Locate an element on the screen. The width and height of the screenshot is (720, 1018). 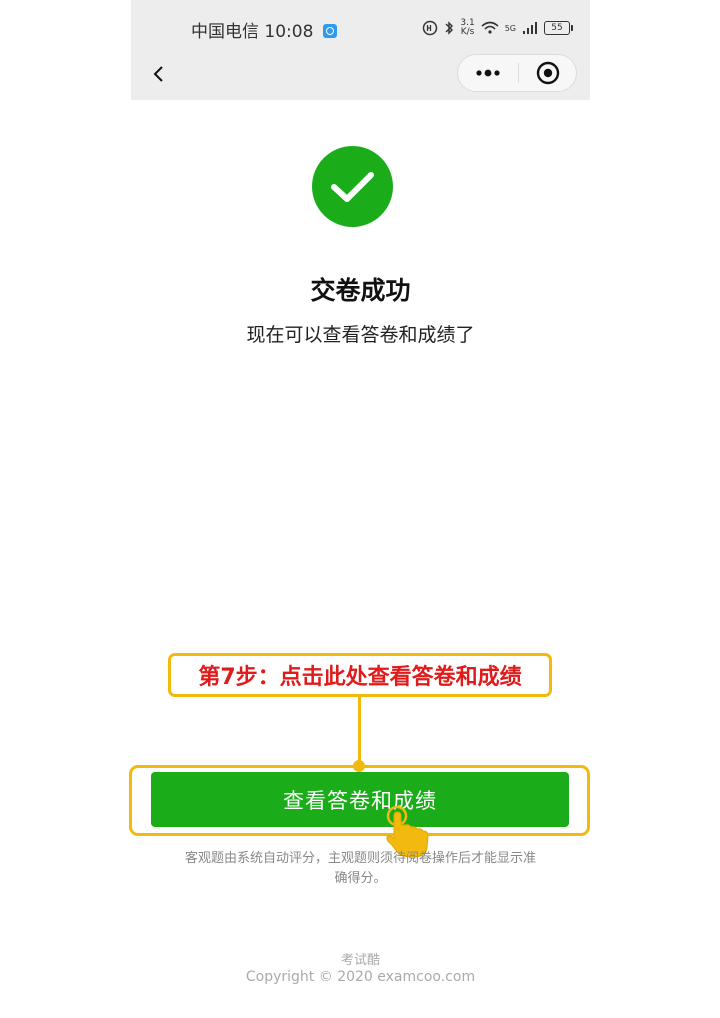
footer-brand: 考试酷 is located at coordinates (360, 960).